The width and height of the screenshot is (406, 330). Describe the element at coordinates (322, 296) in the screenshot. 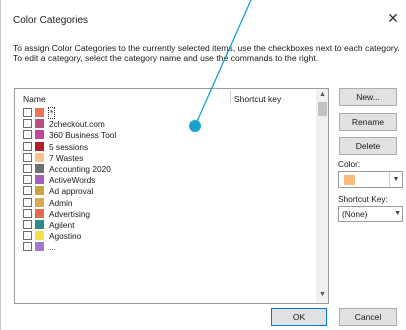

I see `scroll-down-icon: ▼` at that location.